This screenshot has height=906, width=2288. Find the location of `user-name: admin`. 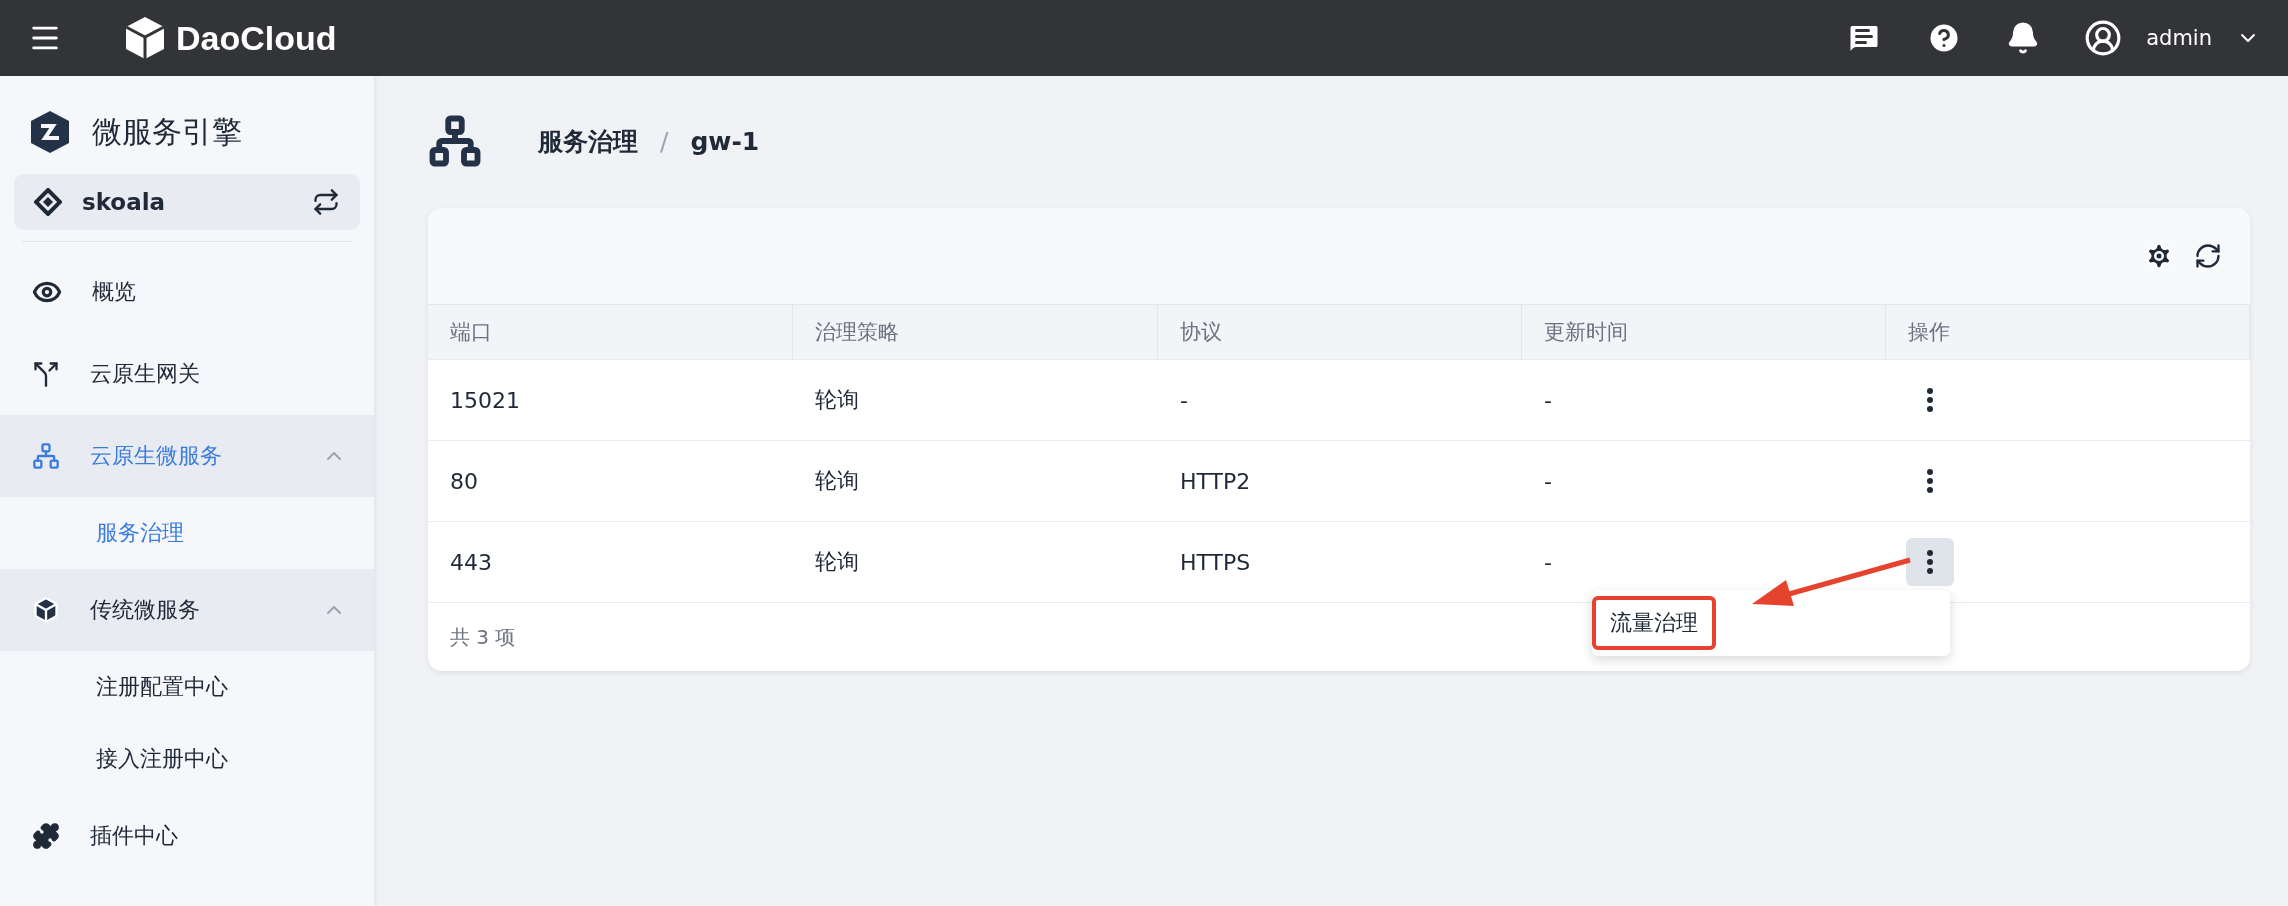

user-name: admin is located at coordinates (2179, 38).